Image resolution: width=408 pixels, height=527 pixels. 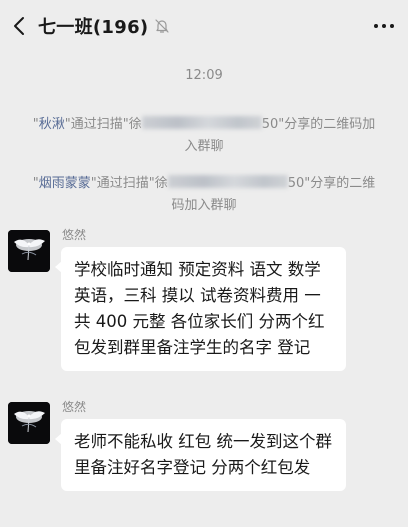 What do you see at coordinates (162, 26) in the screenshot?
I see `bell-off-icon` at bounding box center [162, 26].